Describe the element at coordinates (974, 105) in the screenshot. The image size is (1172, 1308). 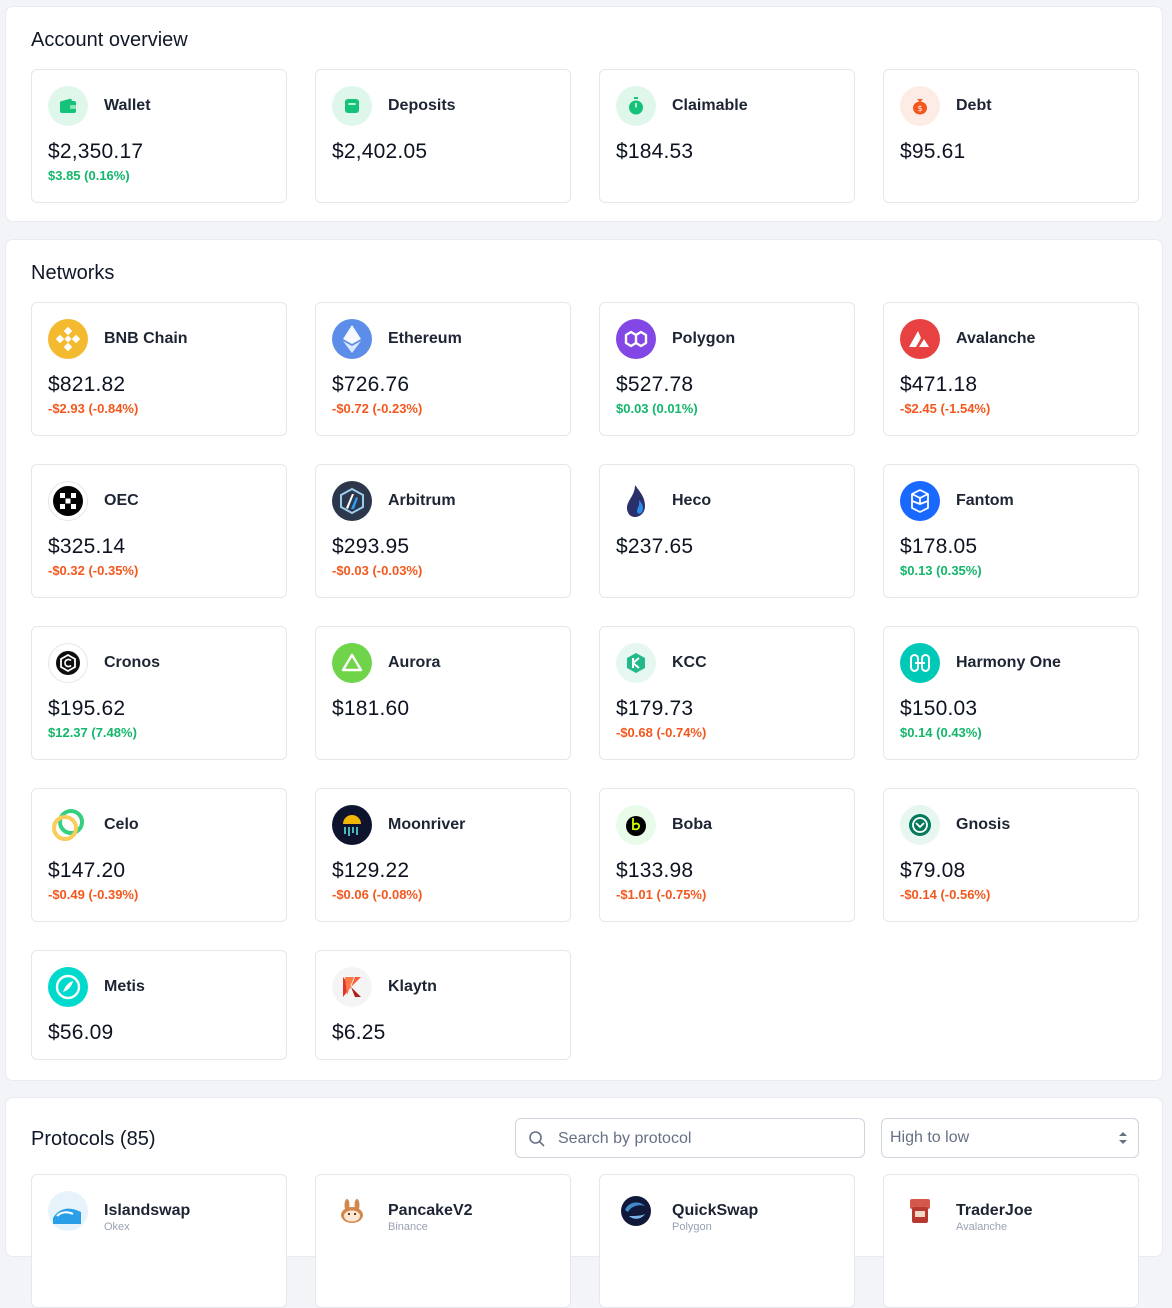
I see `overview-card-label: Debt` at that location.